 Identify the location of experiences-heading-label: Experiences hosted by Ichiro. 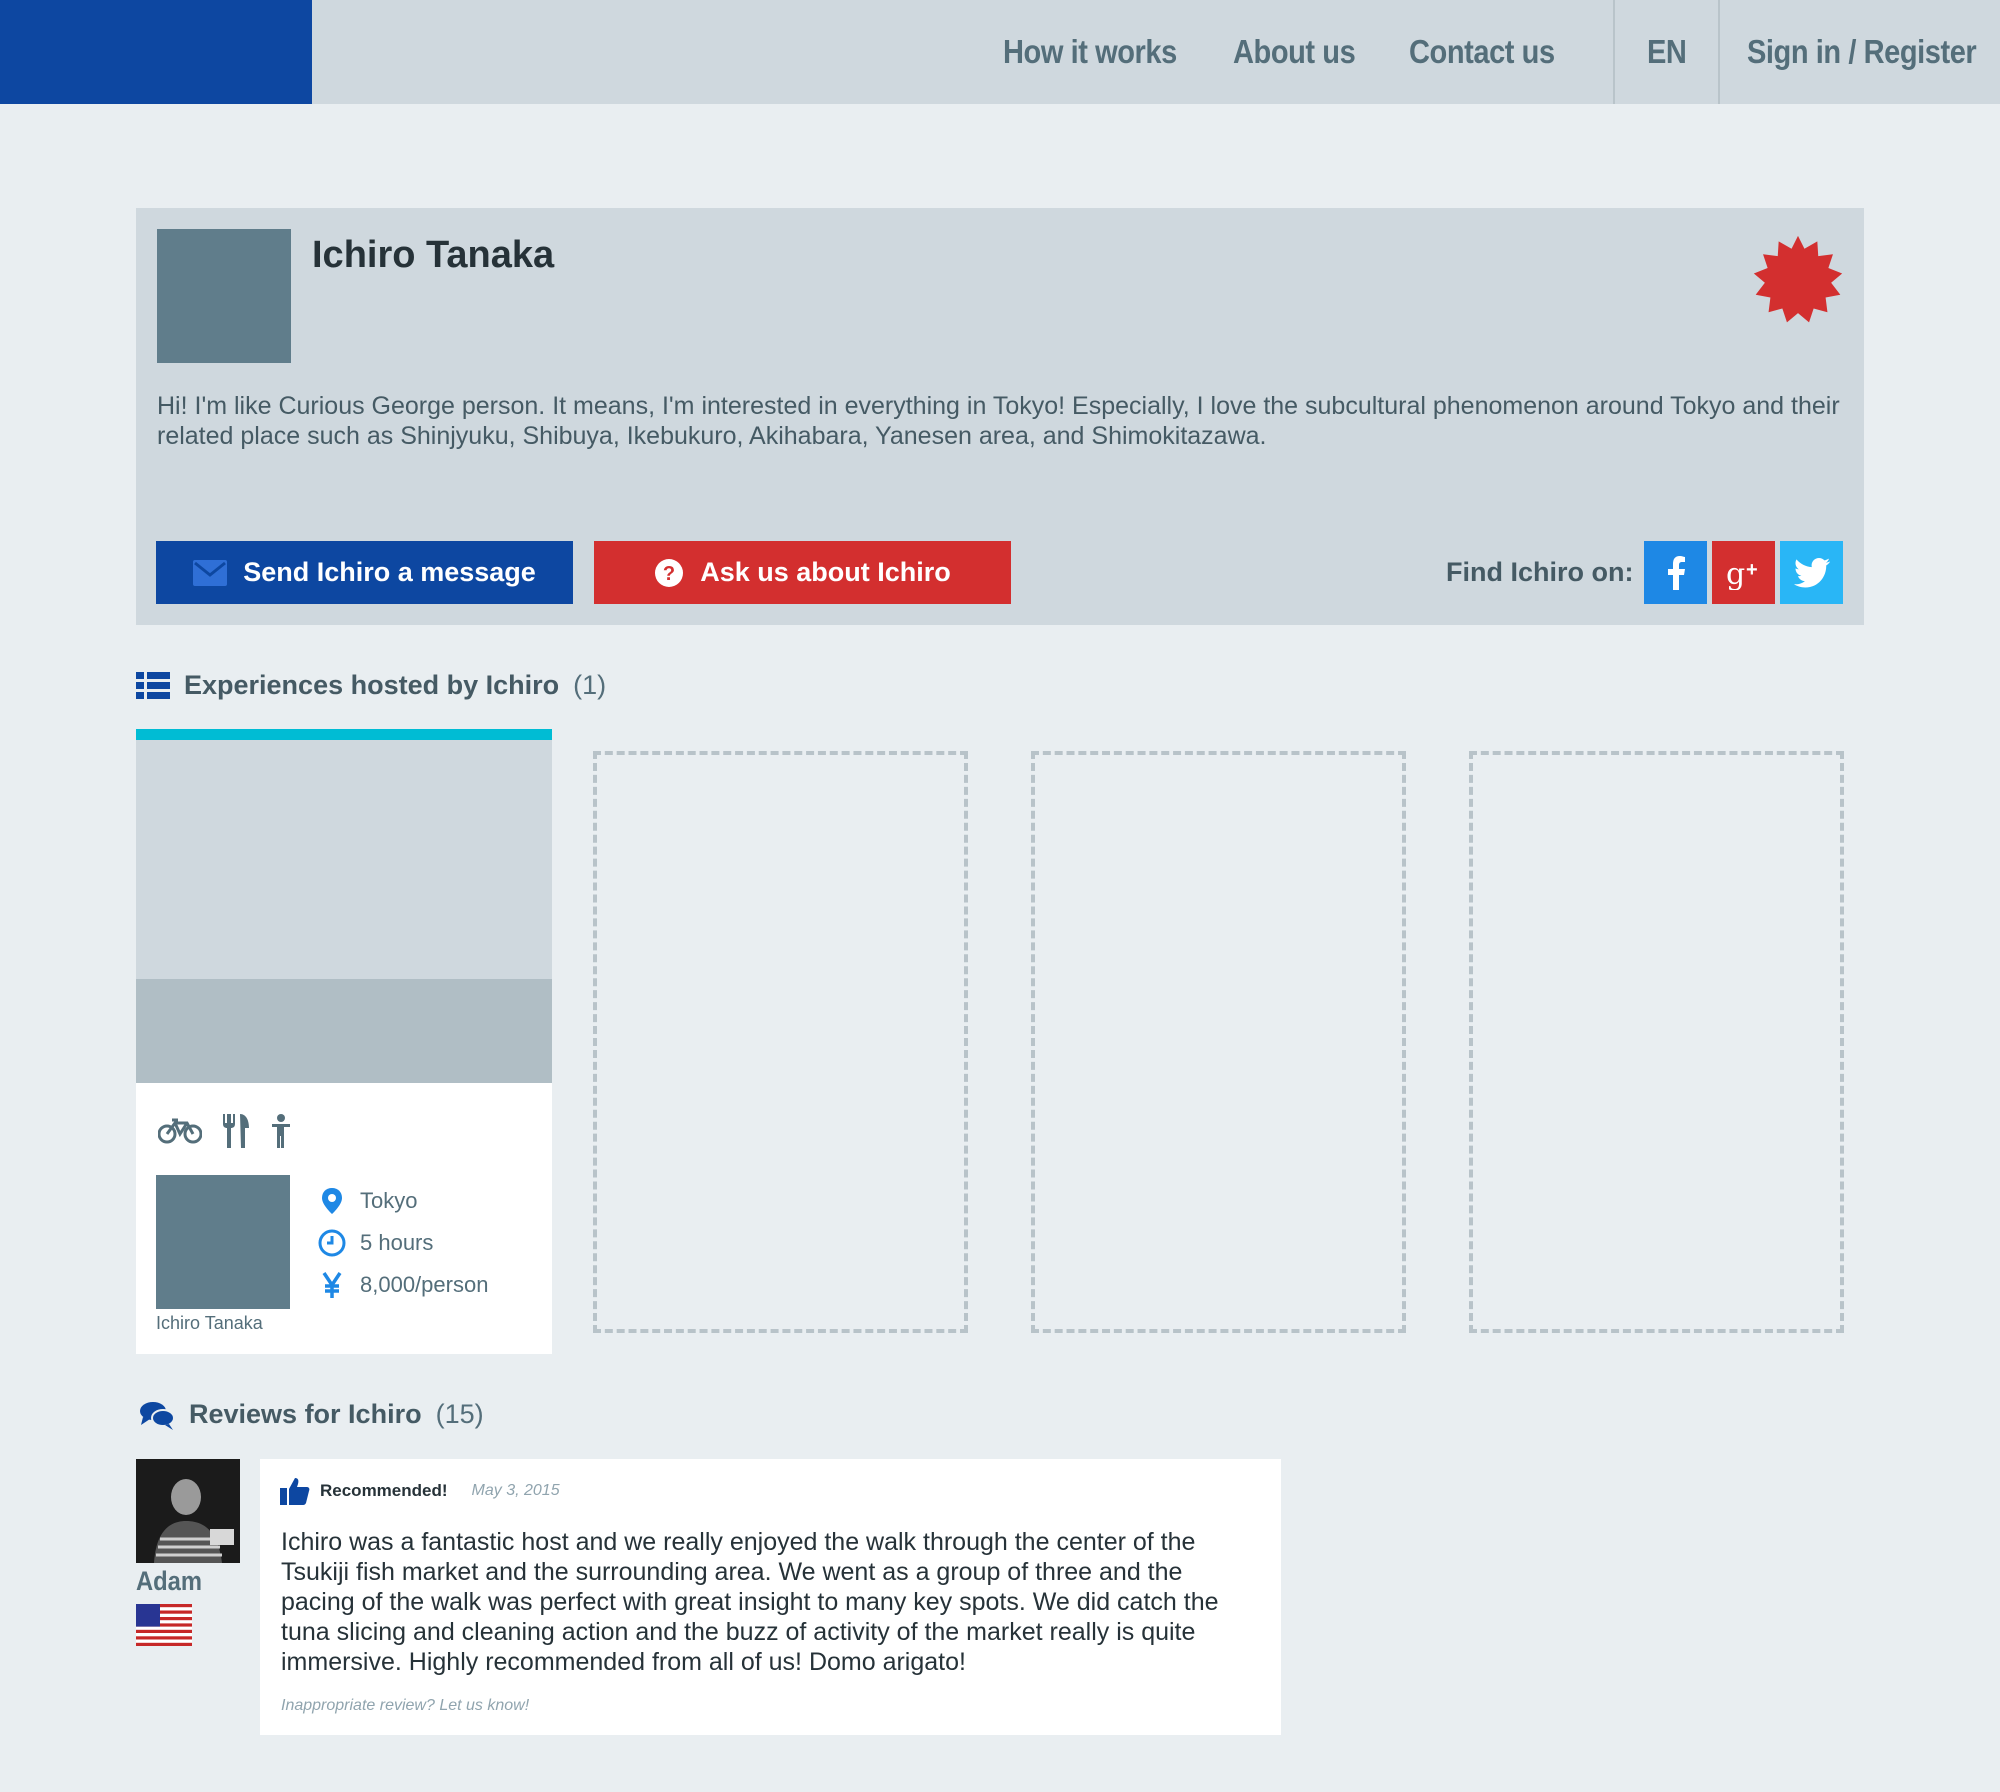
(372, 685).